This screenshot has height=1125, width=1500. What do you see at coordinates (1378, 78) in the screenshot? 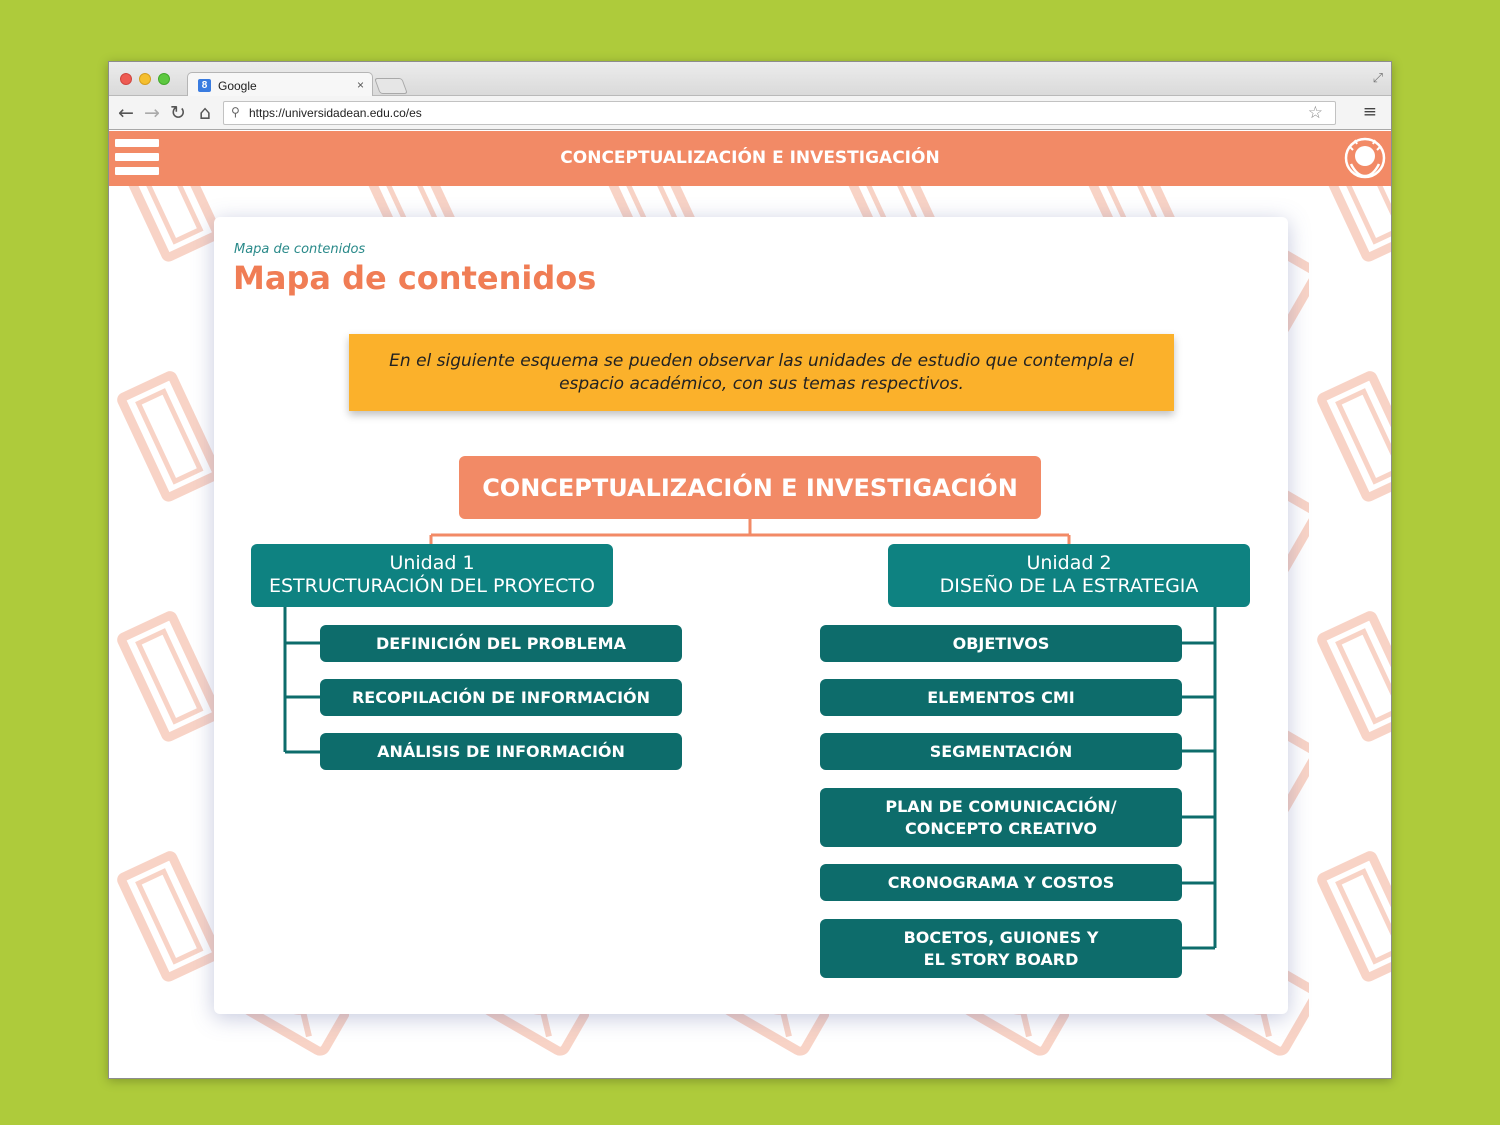
I see `fullscreen-icon: ⤢` at bounding box center [1378, 78].